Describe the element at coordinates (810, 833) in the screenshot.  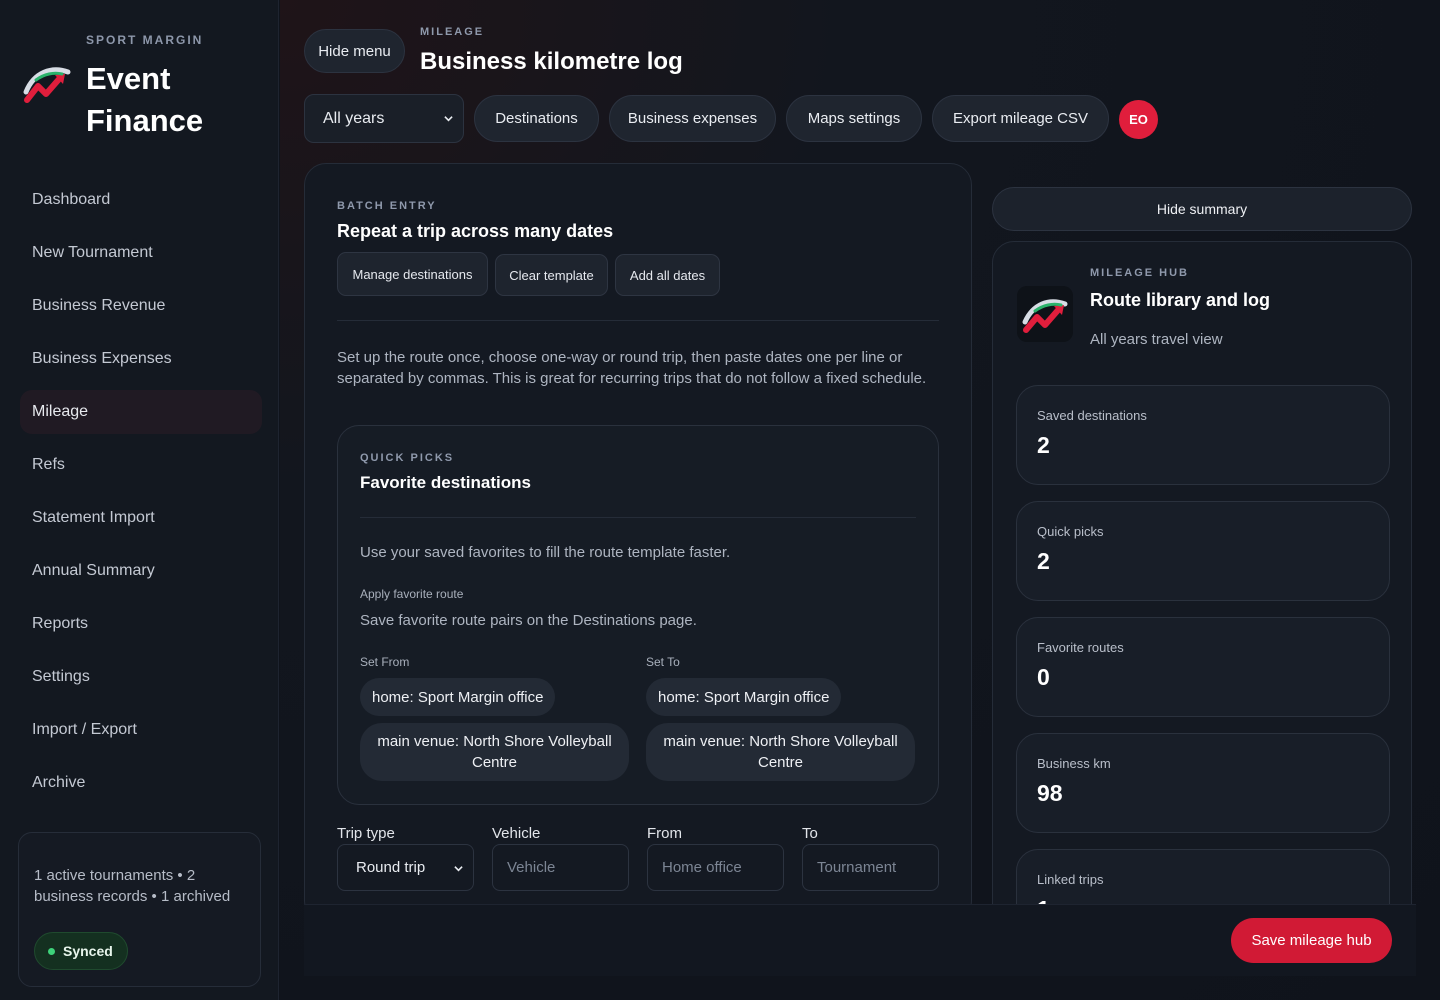
I see `to-label: To` at that location.